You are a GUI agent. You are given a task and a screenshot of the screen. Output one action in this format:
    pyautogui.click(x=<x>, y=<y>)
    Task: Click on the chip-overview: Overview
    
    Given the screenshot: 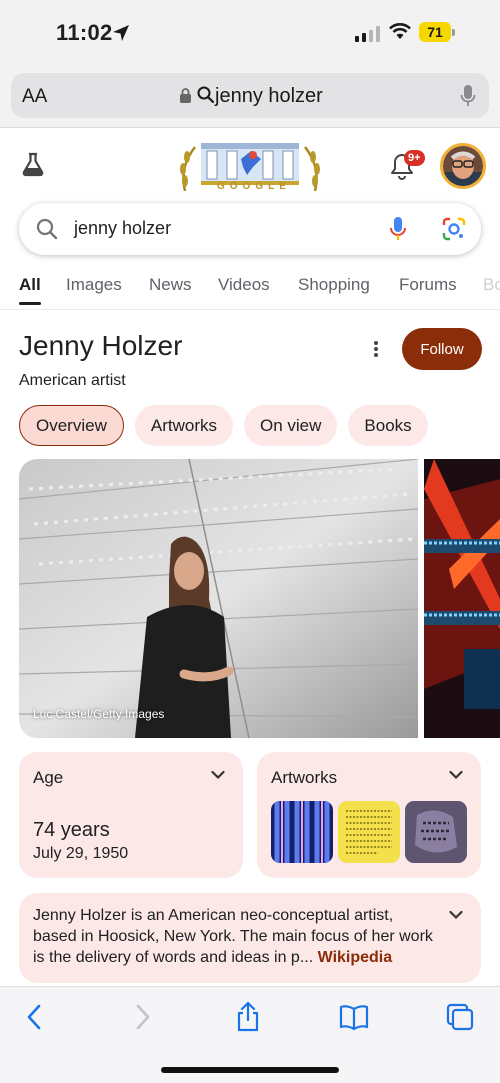 What is the action you would take?
    pyautogui.click(x=71, y=425)
    